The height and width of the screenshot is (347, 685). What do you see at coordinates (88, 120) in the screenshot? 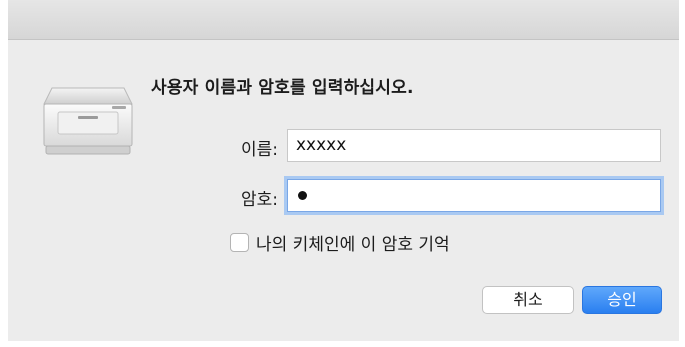
I see `printer-icon` at bounding box center [88, 120].